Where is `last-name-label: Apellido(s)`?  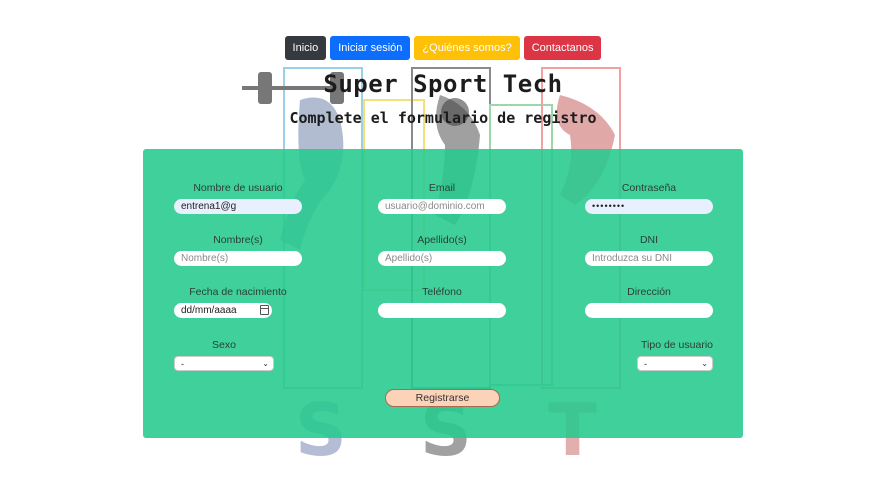 last-name-label: Apellido(s) is located at coordinates (442, 240).